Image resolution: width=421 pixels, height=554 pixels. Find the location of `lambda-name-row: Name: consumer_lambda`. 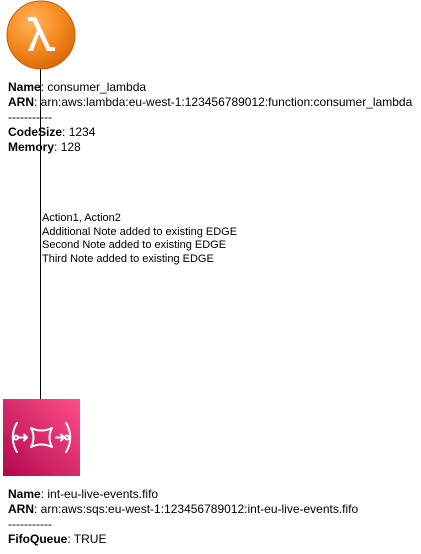

lambda-name-row: Name: consumer_lambda is located at coordinates (77, 87).